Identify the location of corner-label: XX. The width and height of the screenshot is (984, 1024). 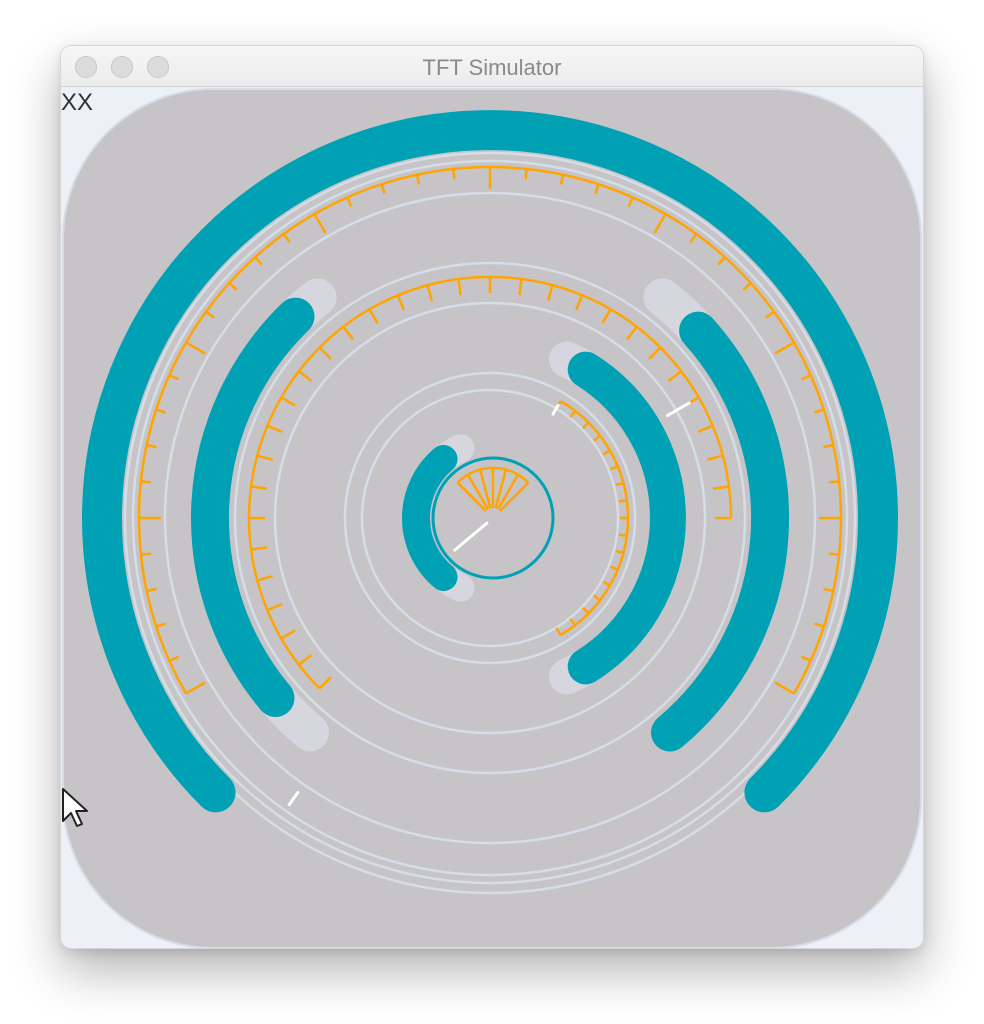
(77, 102).